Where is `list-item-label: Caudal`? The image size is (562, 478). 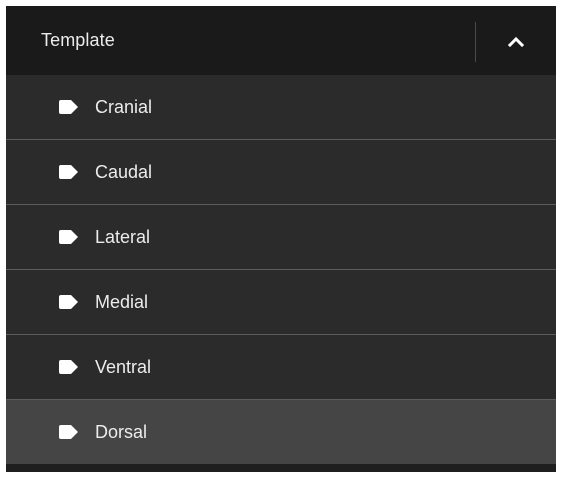 list-item-label: Caudal is located at coordinates (124, 172).